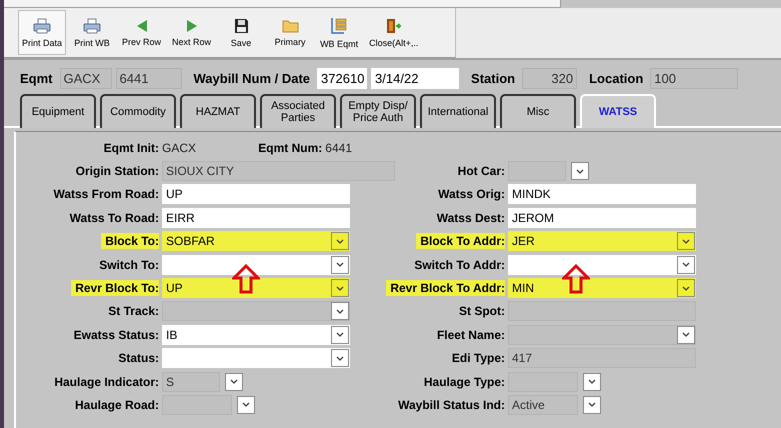 This screenshot has width=781, height=428. What do you see at coordinates (115, 334) in the screenshot?
I see `field-label: Ewatss Status:` at bounding box center [115, 334].